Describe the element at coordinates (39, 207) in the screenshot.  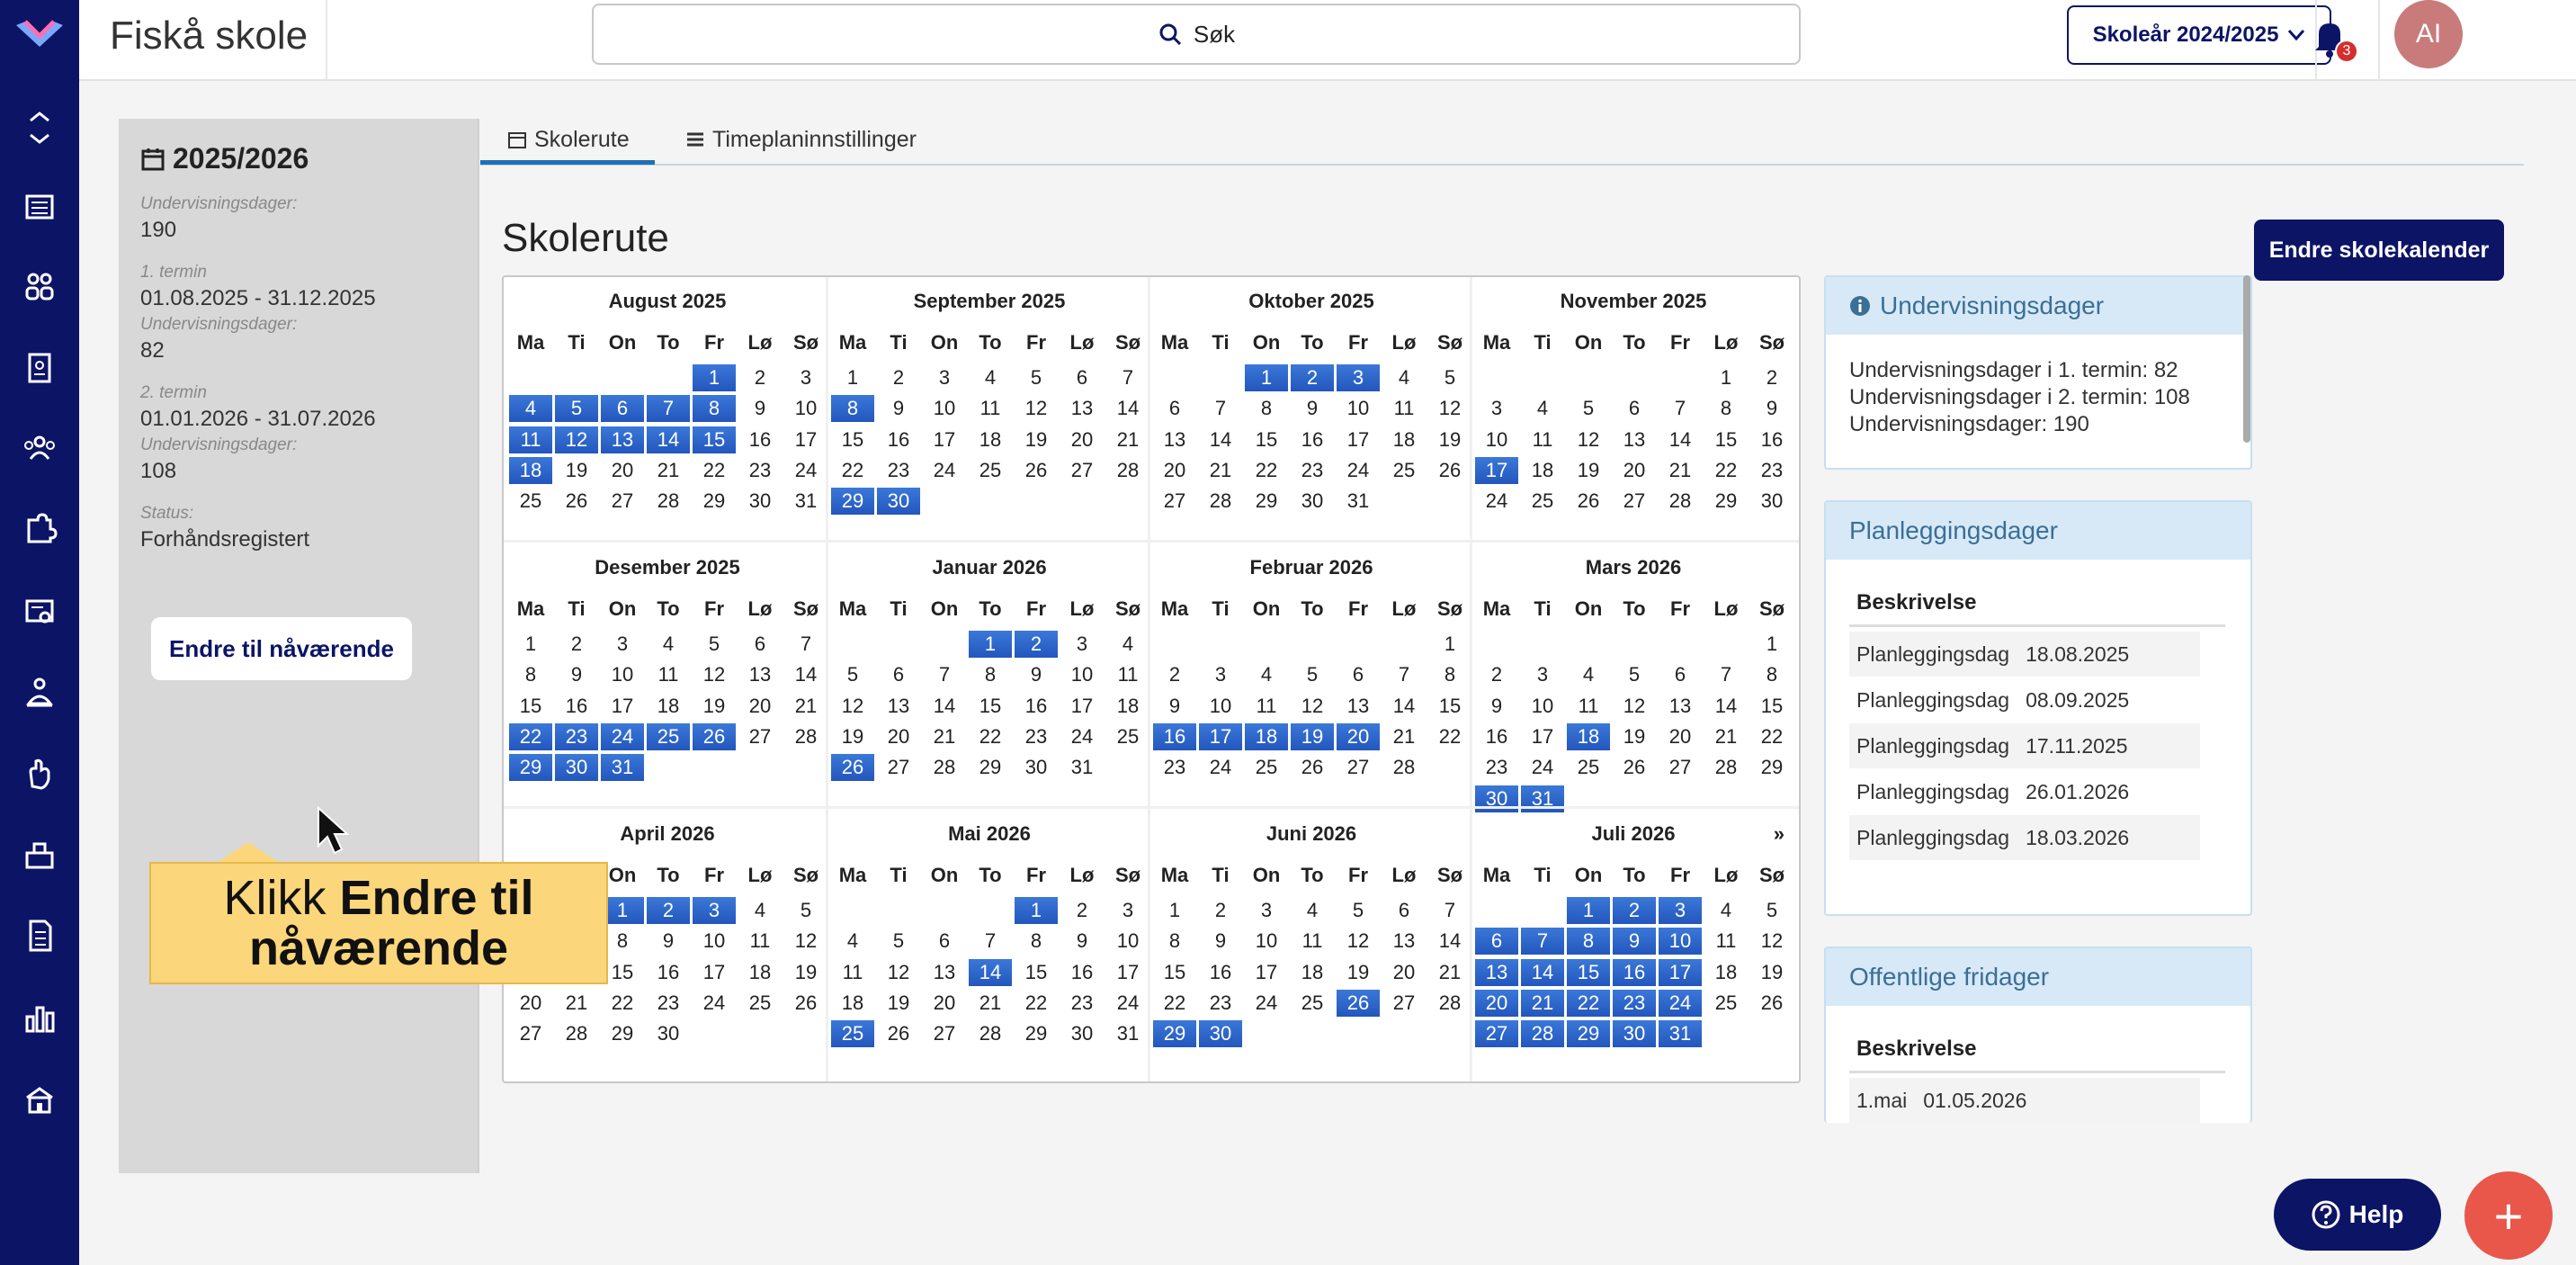
I see `nav-item-news` at that location.